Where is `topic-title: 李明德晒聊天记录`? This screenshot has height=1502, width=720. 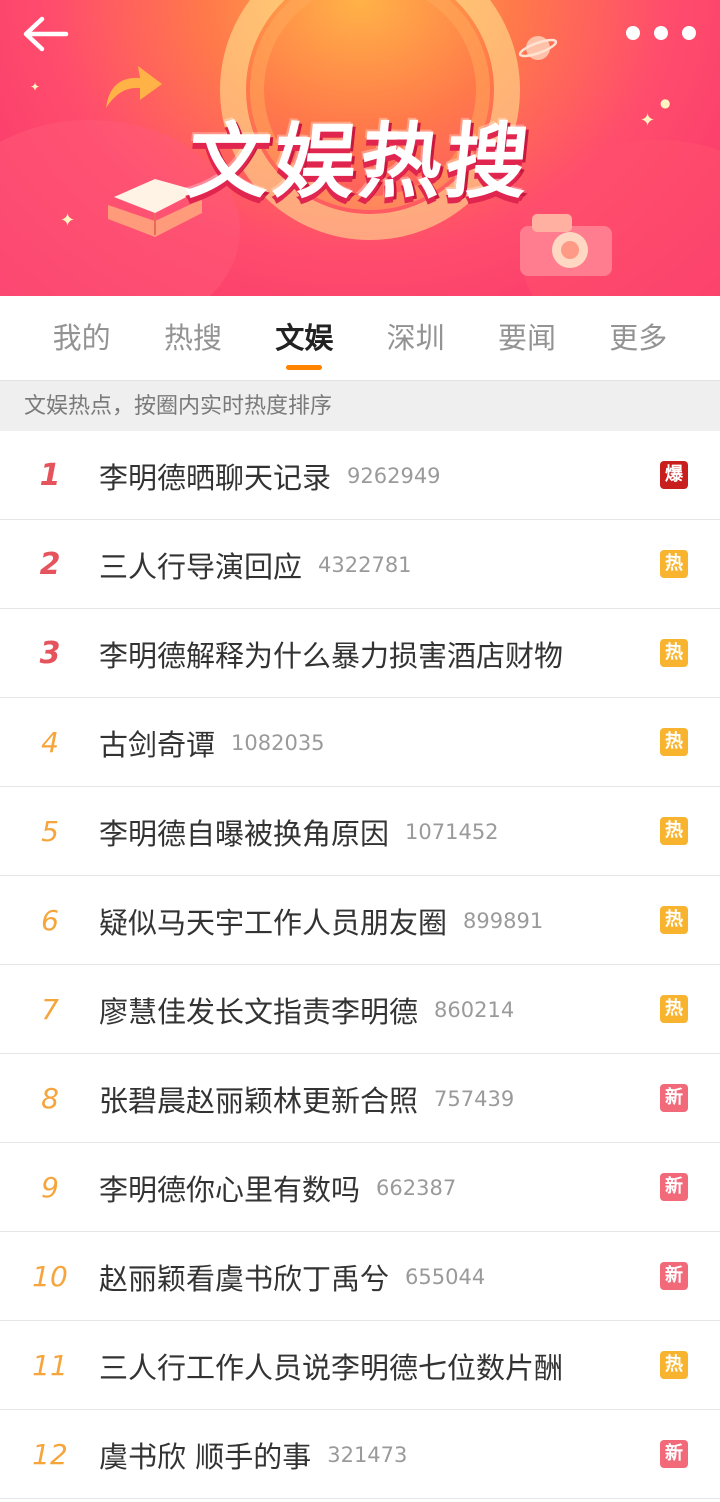
topic-title: 李明德晒聊天记录 is located at coordinates (215, 476).